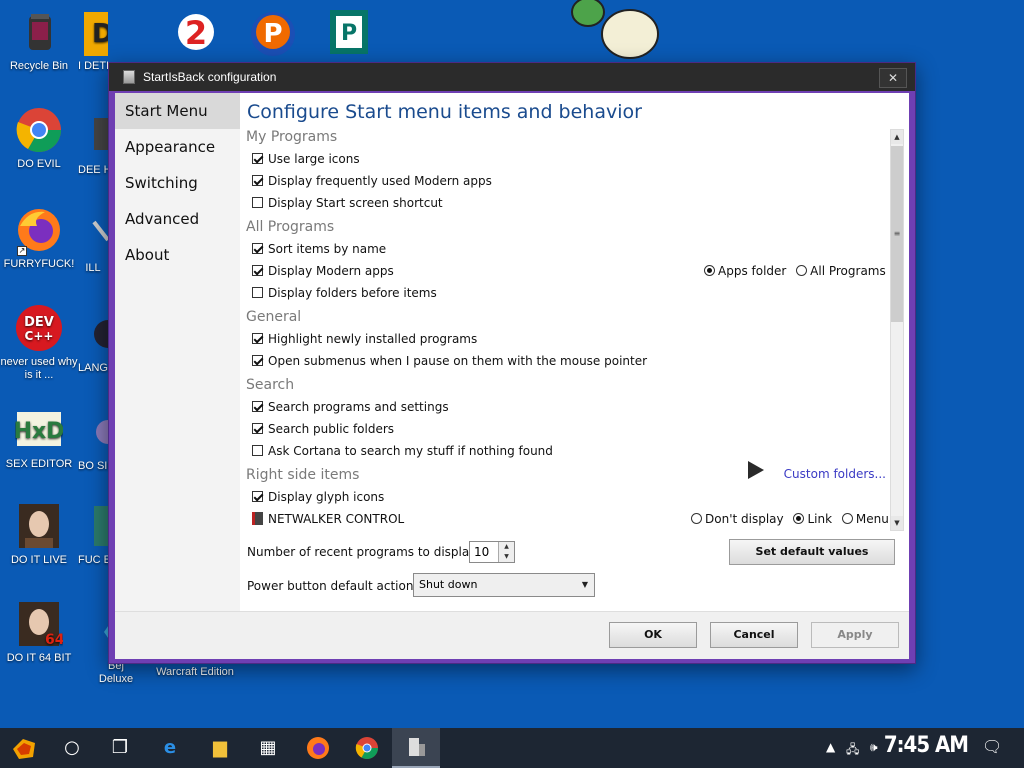 The height and width of the screenshot is (768, 1024). I want to click on scrollbar-thumb: ≡, so click(897, 234).